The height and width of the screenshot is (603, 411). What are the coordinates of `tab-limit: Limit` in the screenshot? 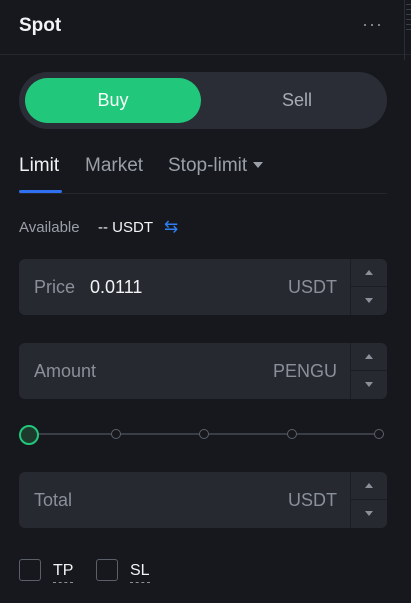 It's located at (39, 166).